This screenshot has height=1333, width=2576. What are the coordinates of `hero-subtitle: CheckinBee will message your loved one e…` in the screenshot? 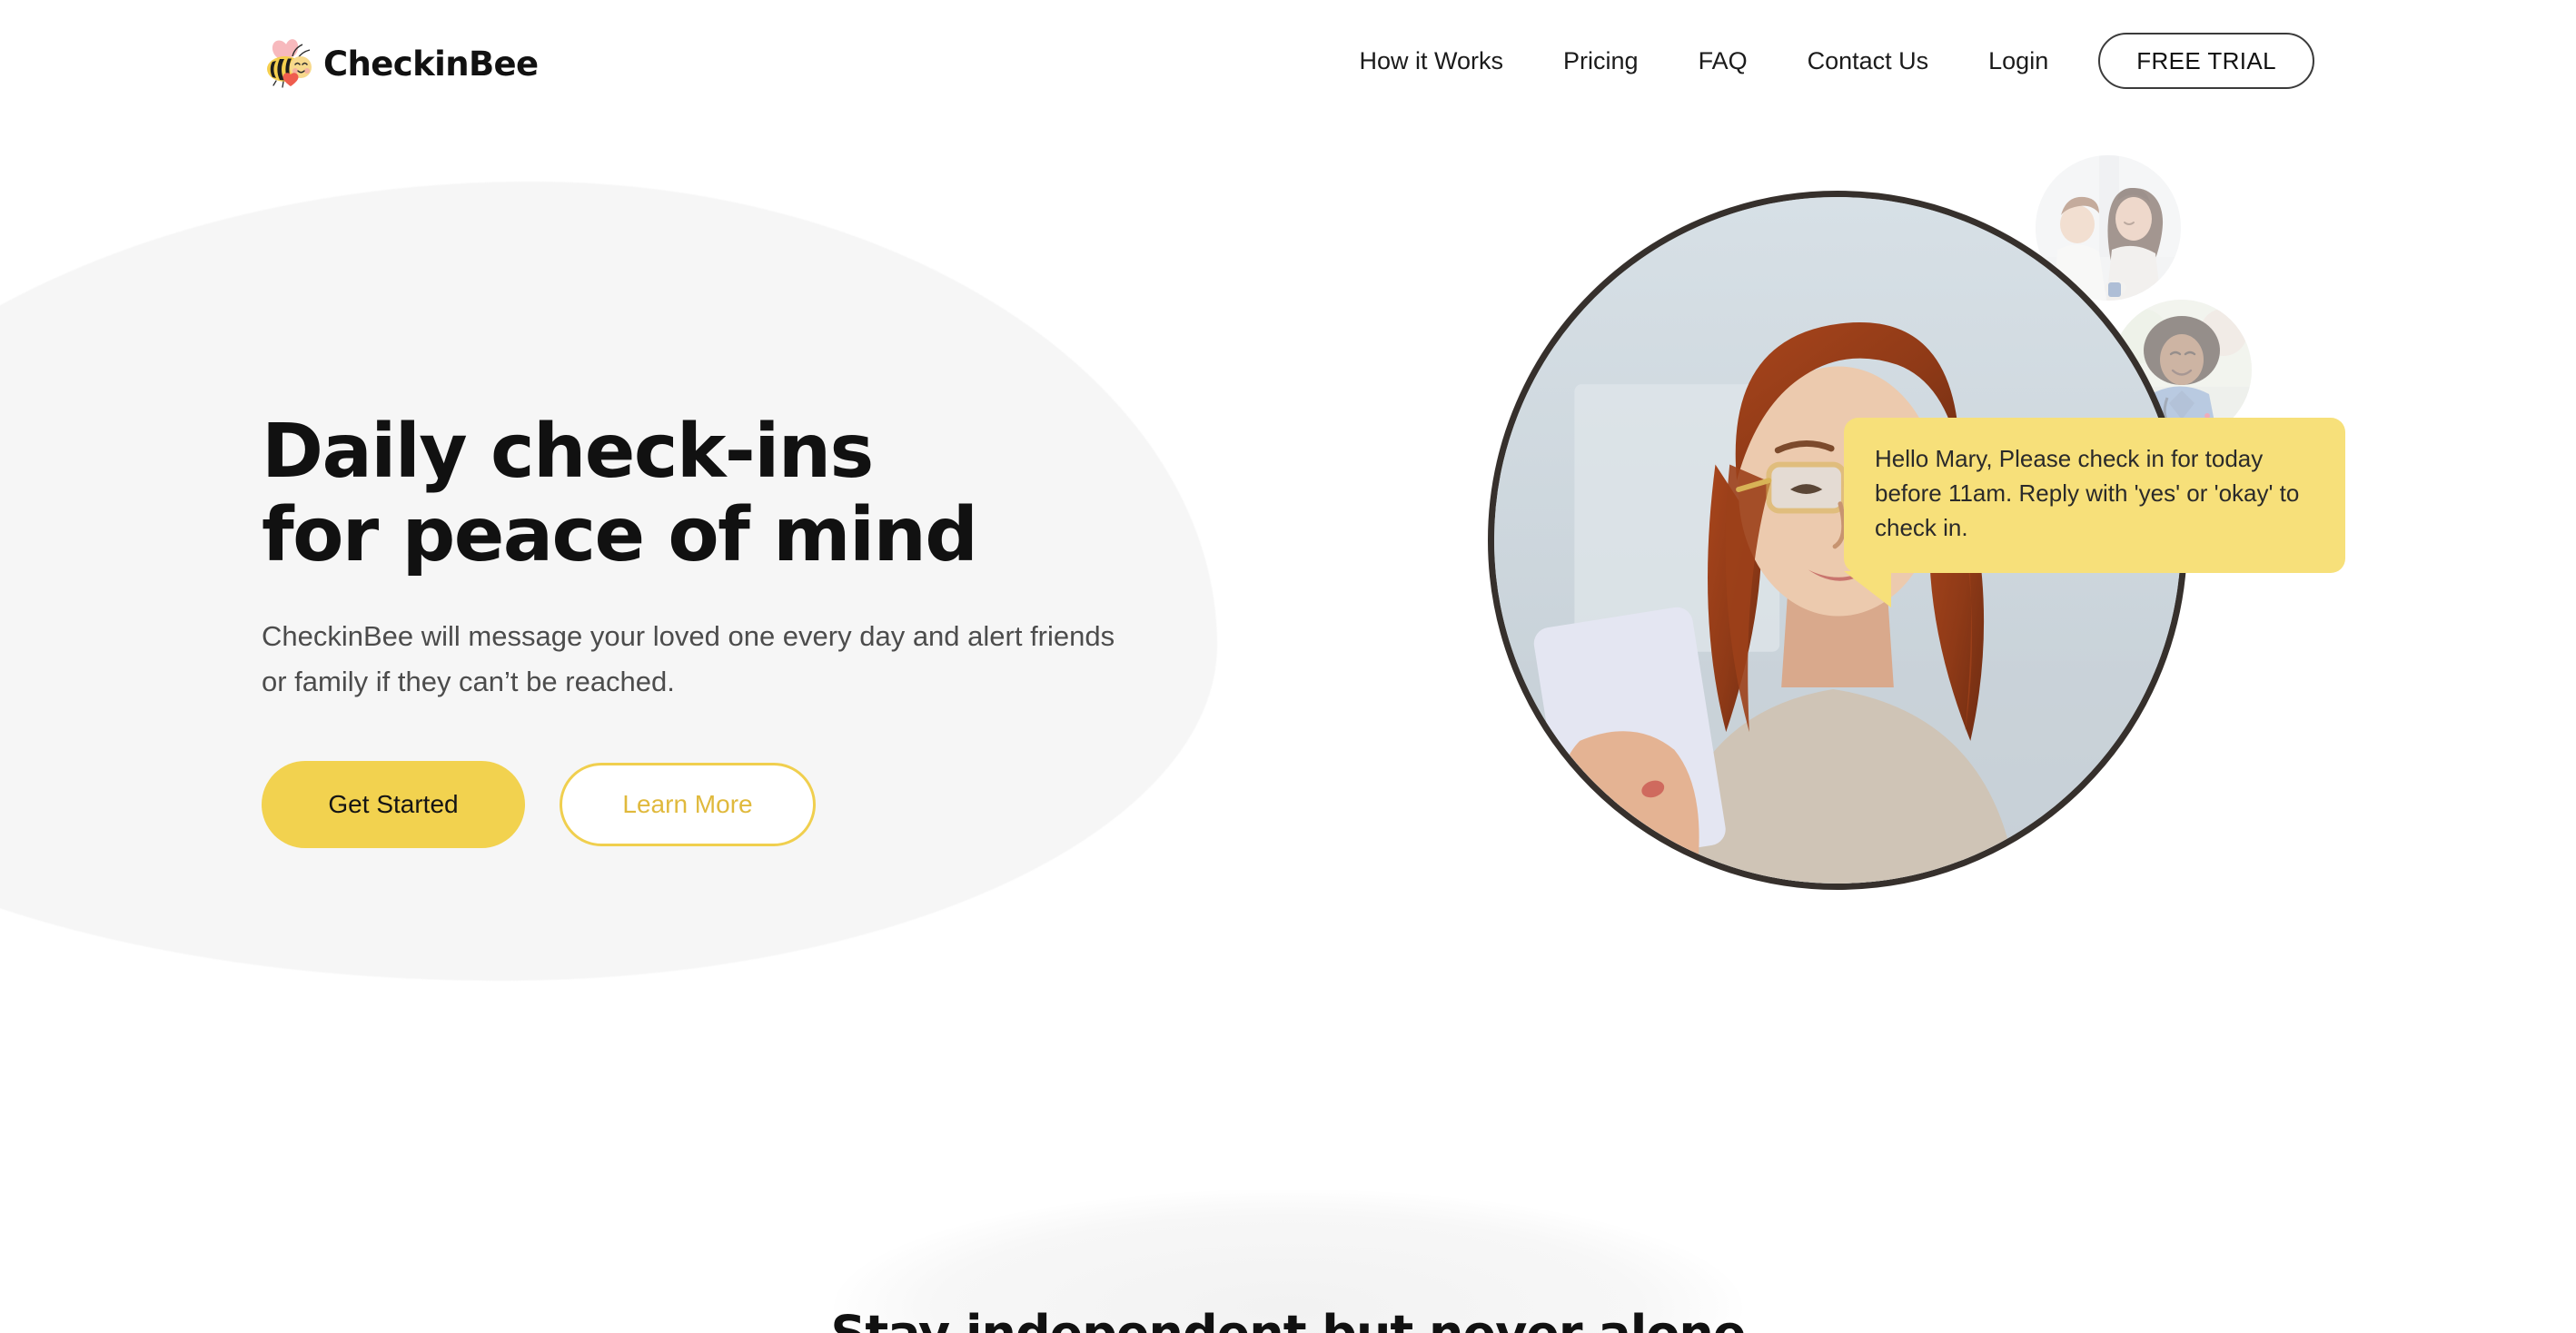 It's located at (688, 658).